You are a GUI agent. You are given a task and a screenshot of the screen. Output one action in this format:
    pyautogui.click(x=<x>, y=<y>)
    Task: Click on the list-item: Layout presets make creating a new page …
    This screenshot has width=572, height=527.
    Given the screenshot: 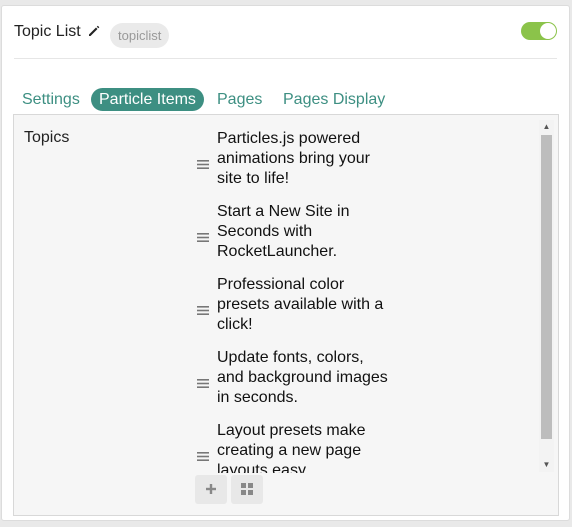 What is the action you would take?
    pyautogui.click(x=292, y=447)
    